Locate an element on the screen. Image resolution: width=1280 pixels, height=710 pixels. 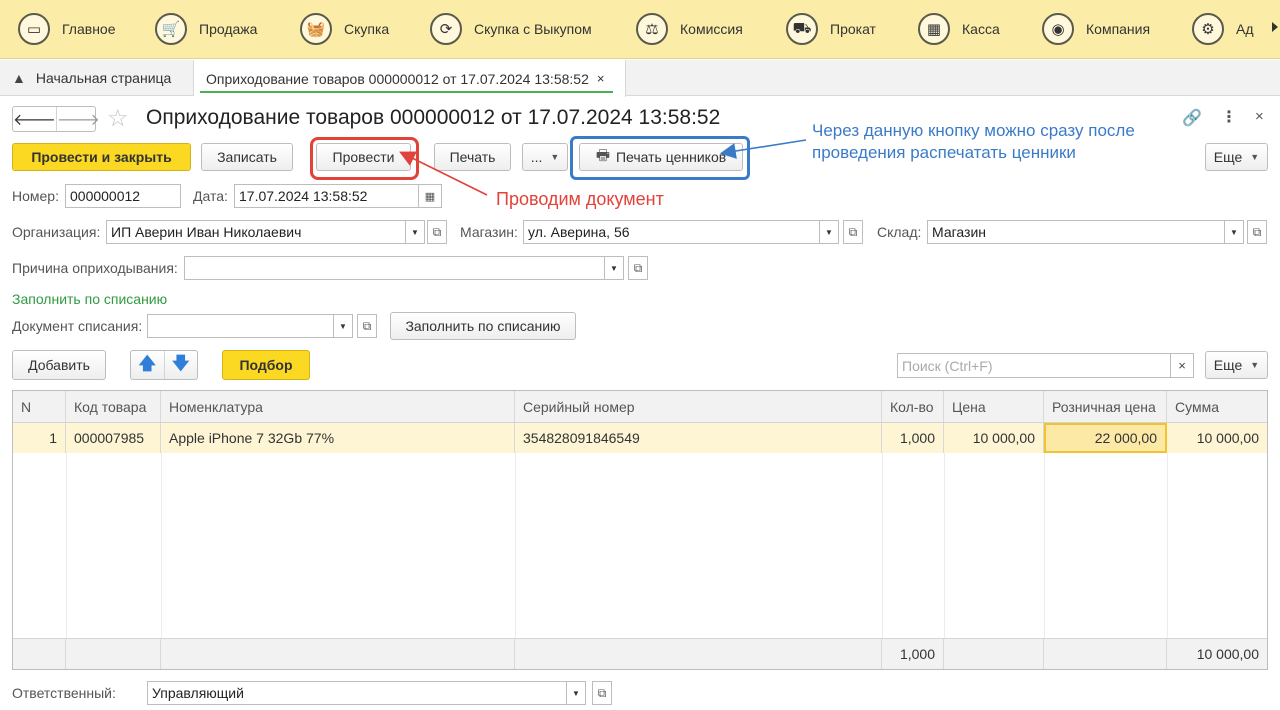
more-vertical-icon: ⋮ is located at coordinates (1229, 117).